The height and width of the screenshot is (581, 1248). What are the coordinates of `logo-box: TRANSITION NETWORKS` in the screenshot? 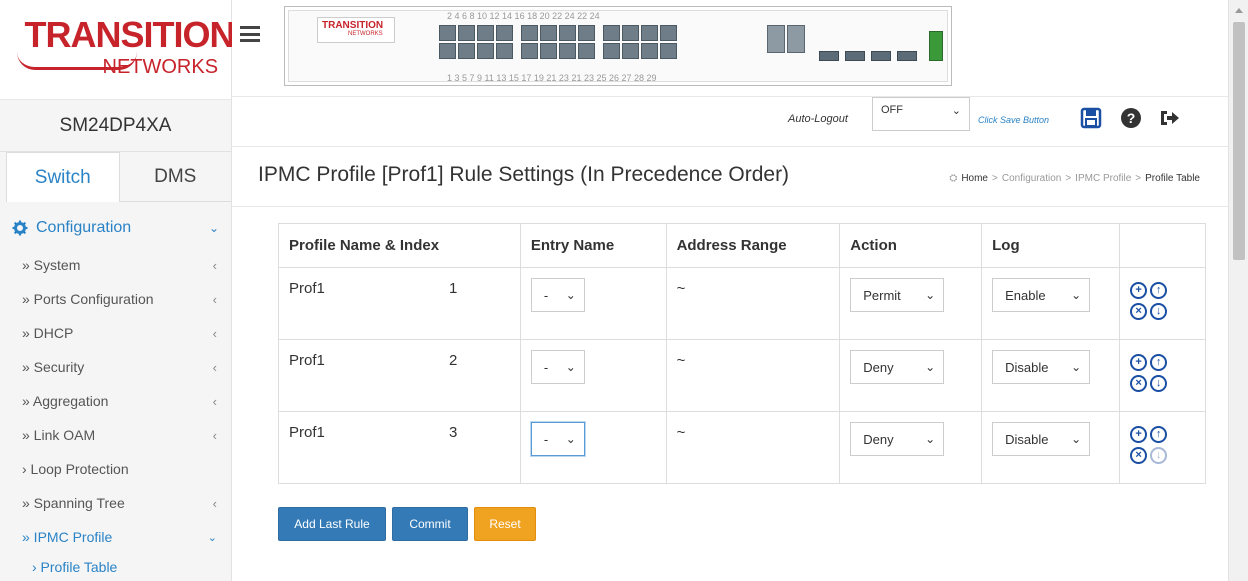 It's located at (118, 50).